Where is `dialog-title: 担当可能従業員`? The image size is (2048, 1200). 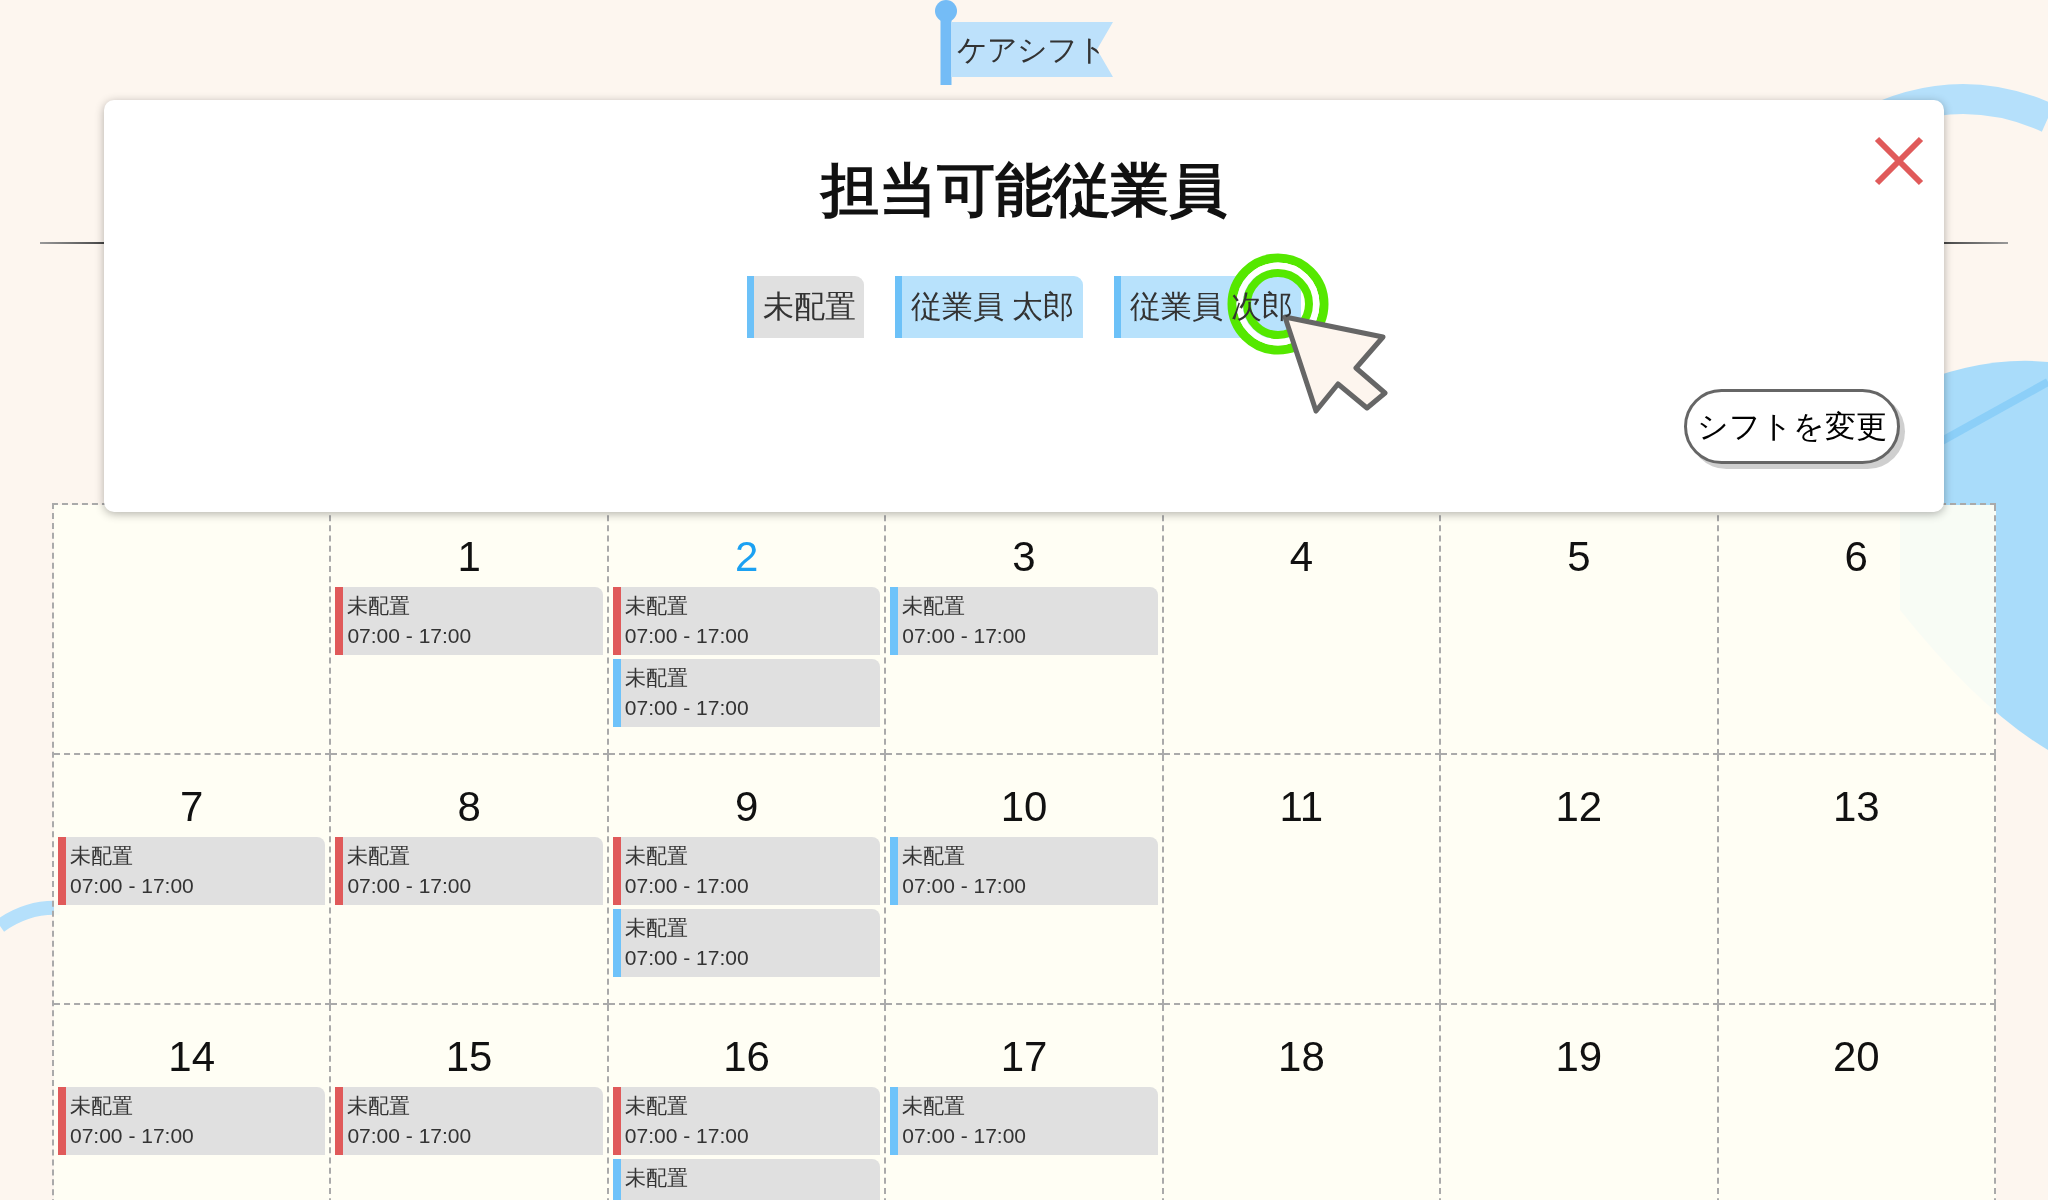 dialog-title: 担当可能従業員 is located at coordinates (1024, 190).